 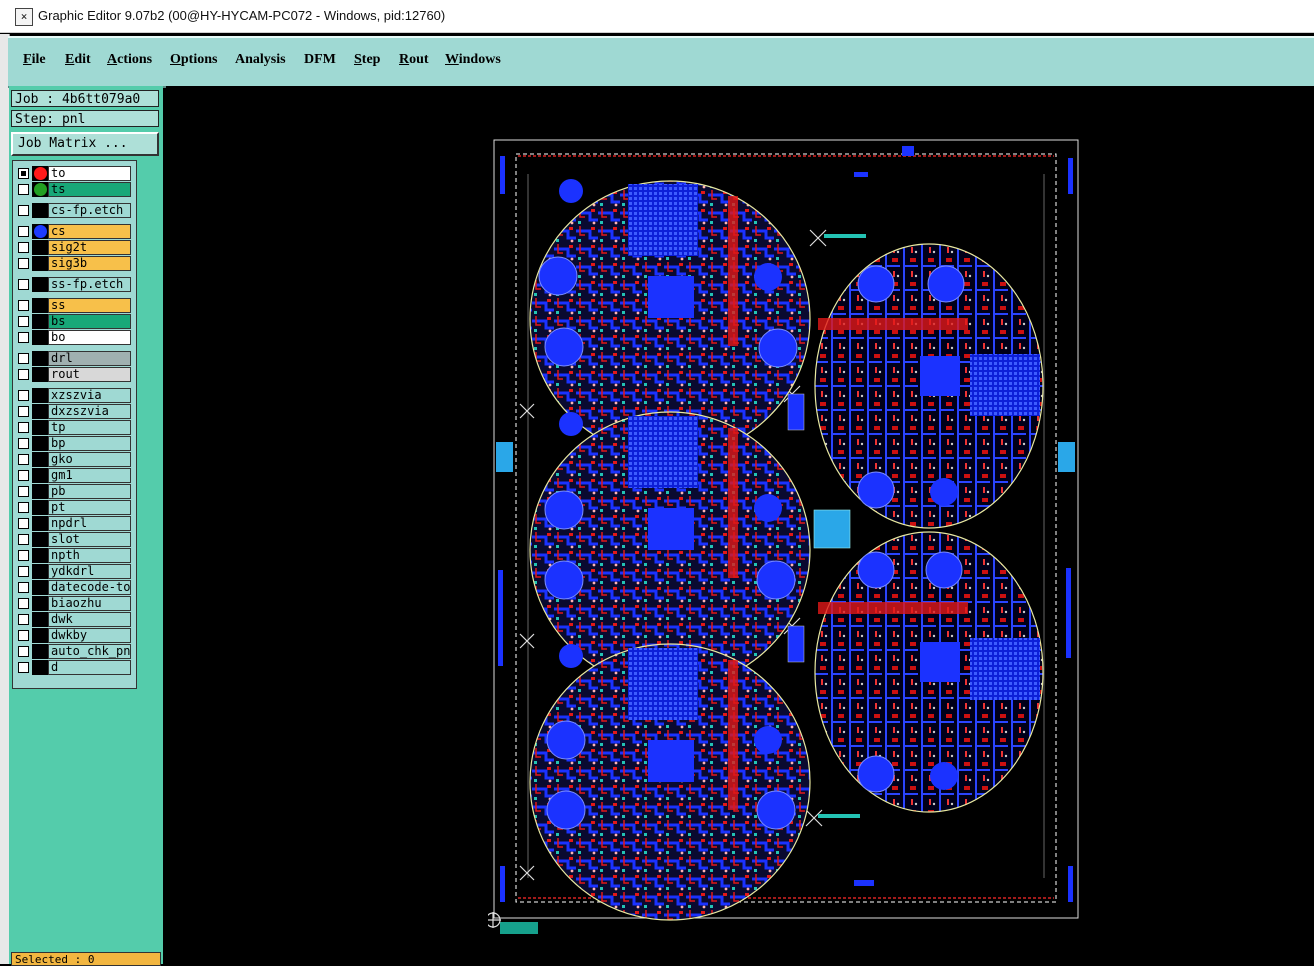 I want to click on layer-name: to, so click(x=89, y=173).